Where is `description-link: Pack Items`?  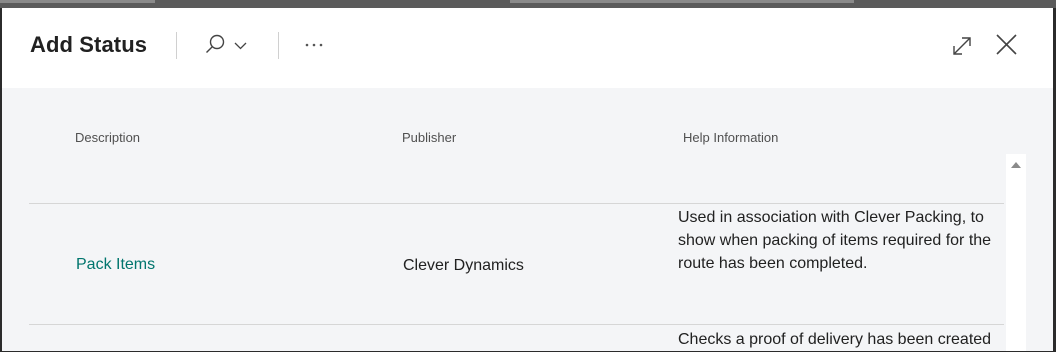
description-link: Pack Items is located at coordinates (115, 265).